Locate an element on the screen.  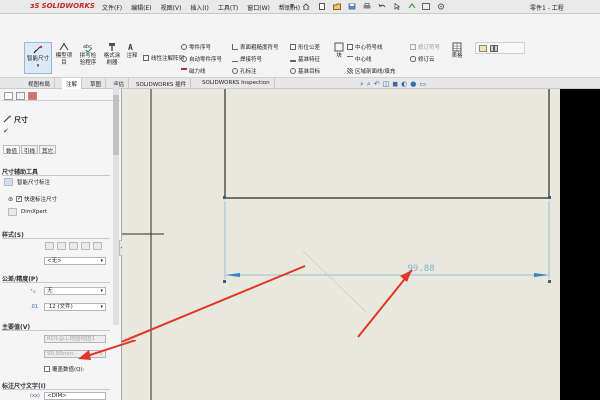
load-style-icon is located at coordinates (97, 246).